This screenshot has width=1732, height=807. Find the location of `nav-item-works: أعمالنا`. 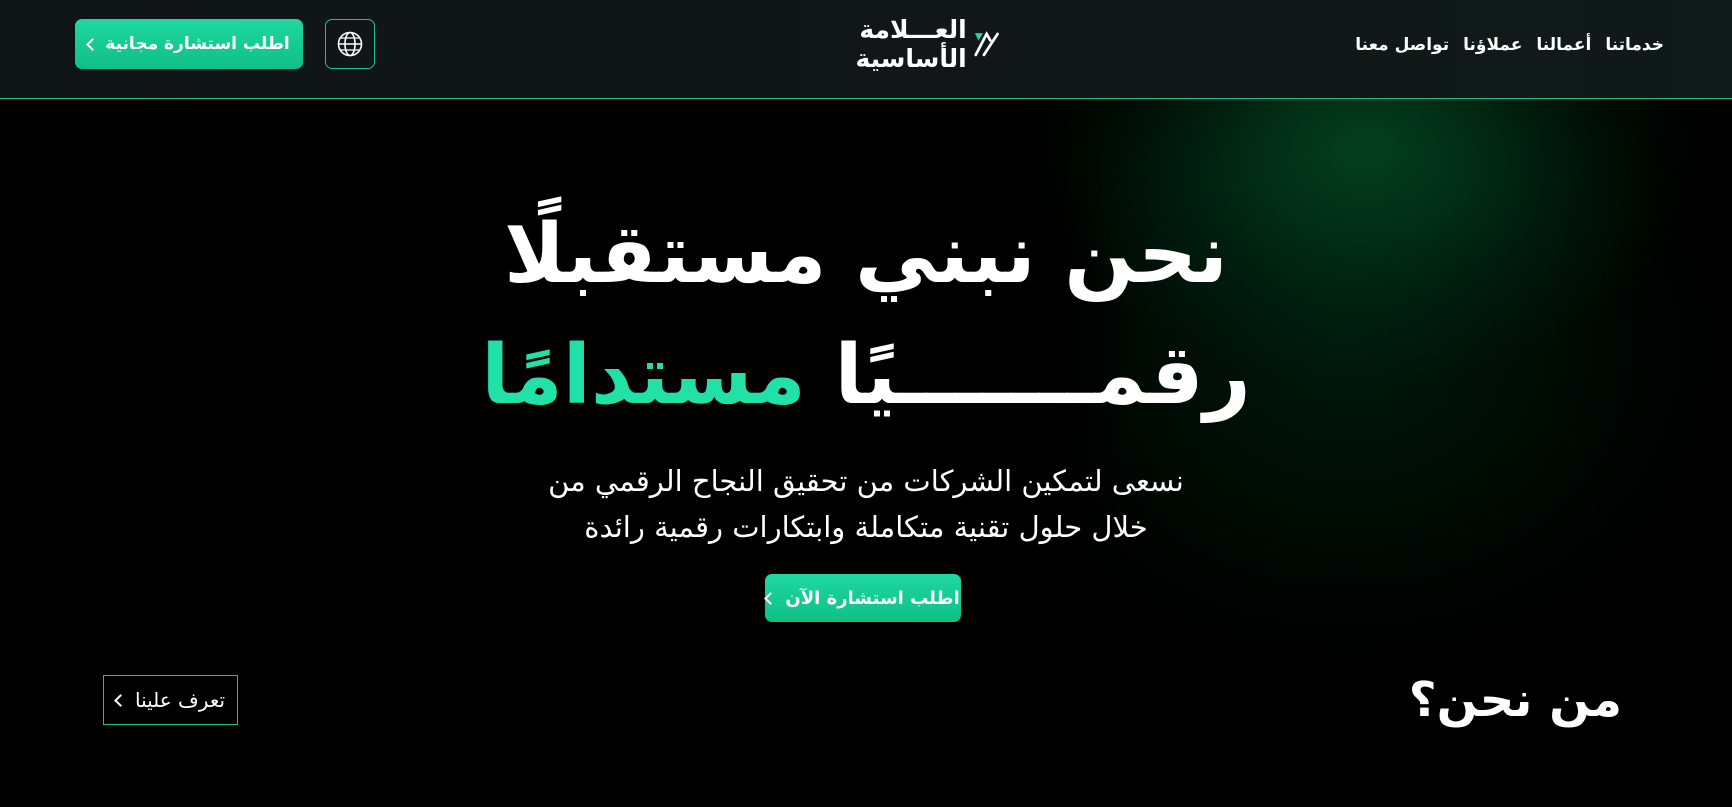

nav-item-works: أعمالنا is located at coordinates (1563, 45).